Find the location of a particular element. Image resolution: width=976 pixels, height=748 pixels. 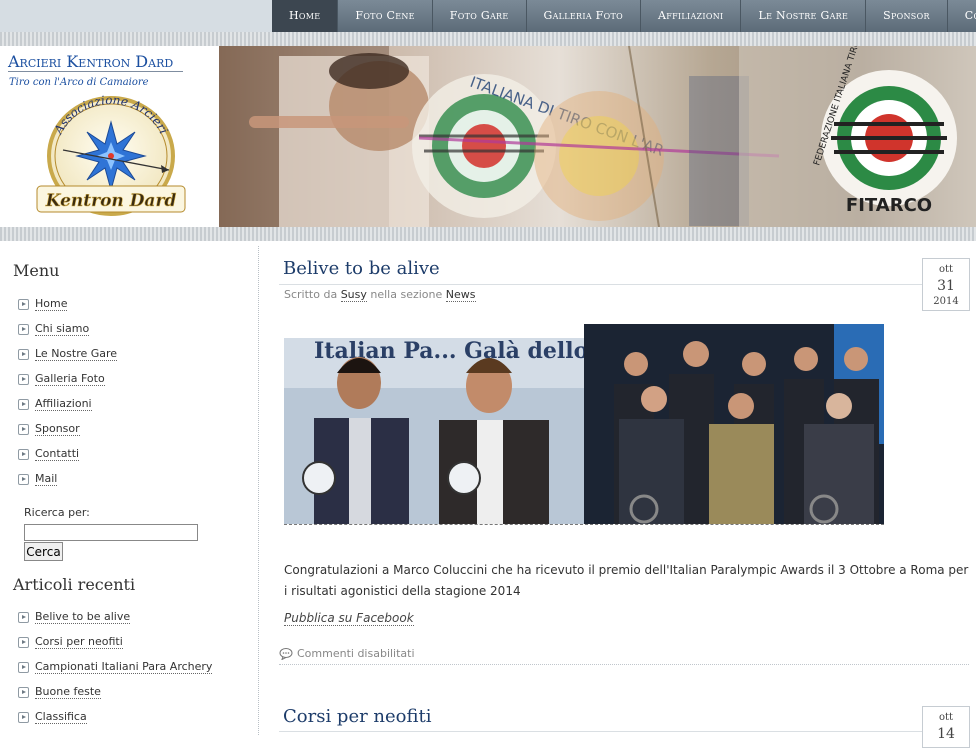

recent-post-label: Campionati Italiani Para Archery is located at coordinates (124, 667).